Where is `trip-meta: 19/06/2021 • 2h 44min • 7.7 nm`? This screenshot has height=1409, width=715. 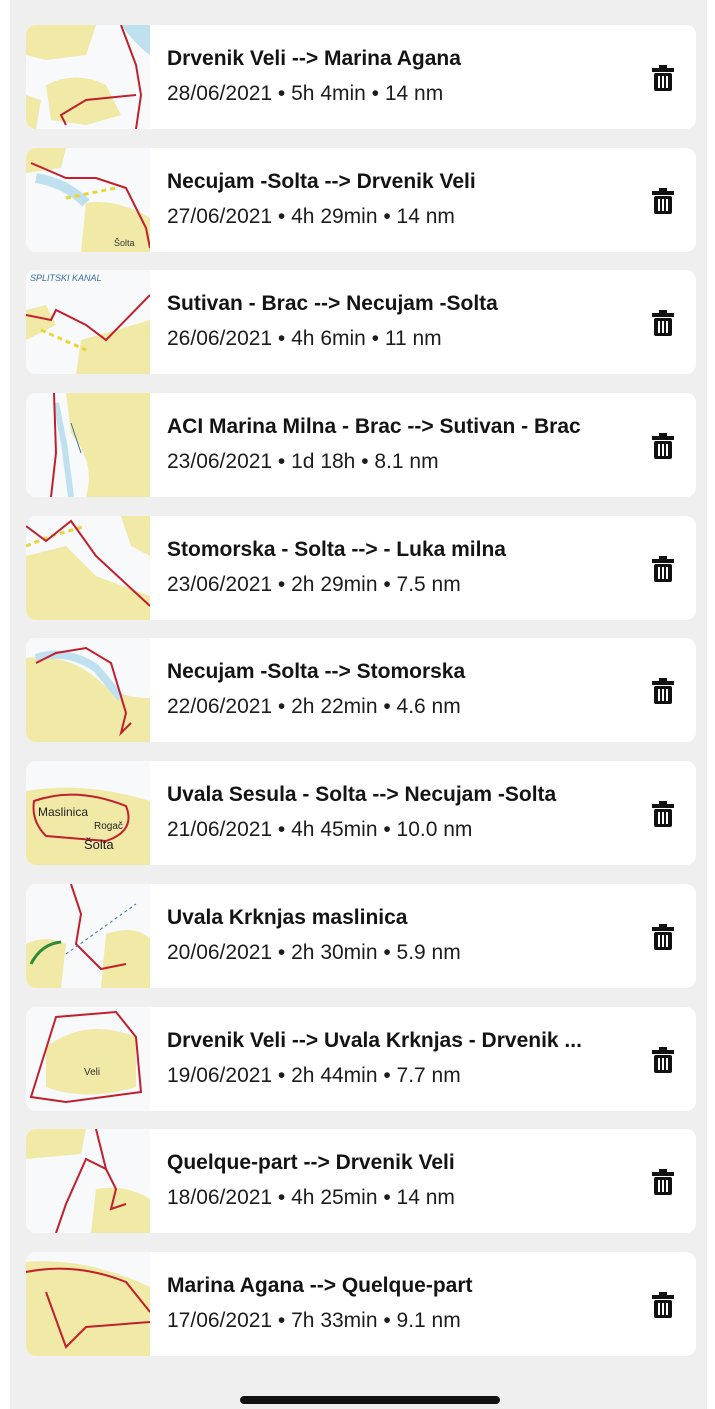 trip-meta: 19/06/2021 • 2h 44min • 7.7 nm is located at coordinates (314, 1075).